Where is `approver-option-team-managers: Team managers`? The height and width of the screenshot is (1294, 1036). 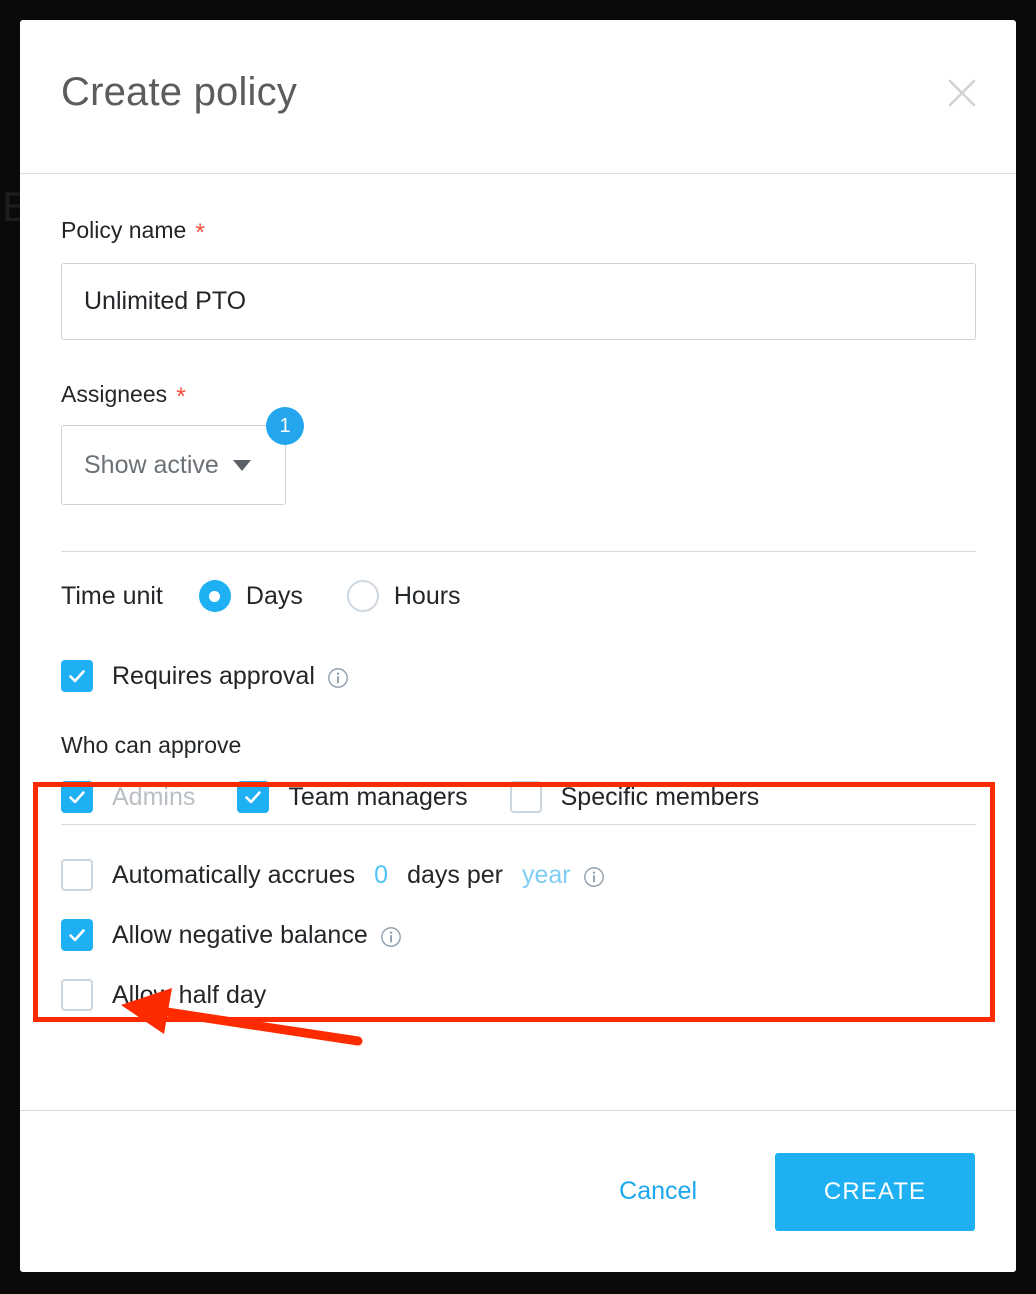
approver-option-team-managers: Team managers is located at coordinates (352, 797).